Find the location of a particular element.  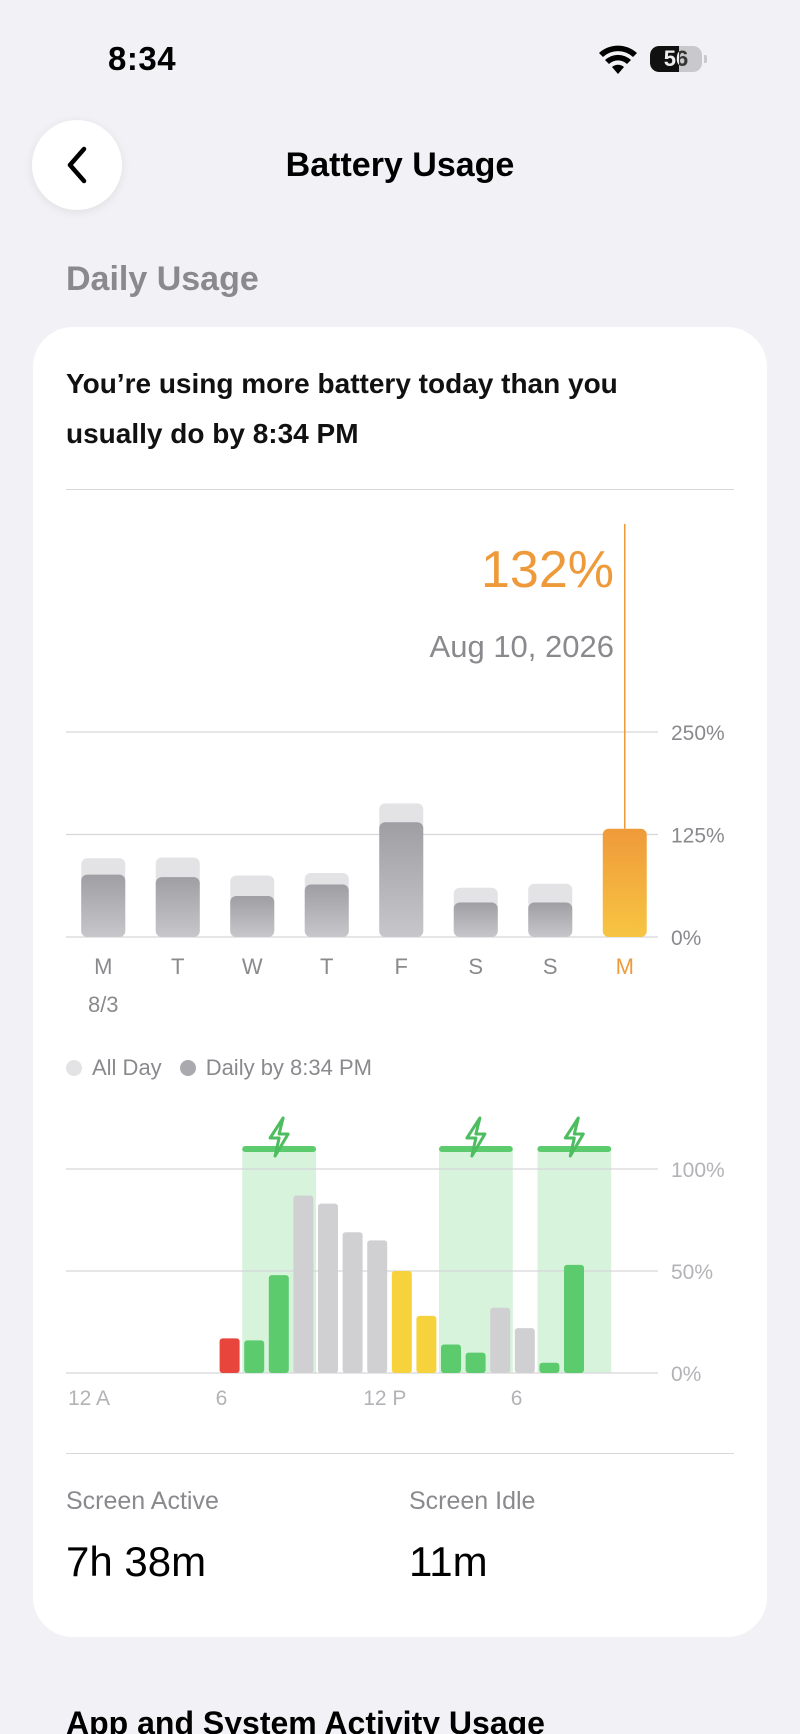

x-tick-label: 12 P is located at coordinates (384, 1398).